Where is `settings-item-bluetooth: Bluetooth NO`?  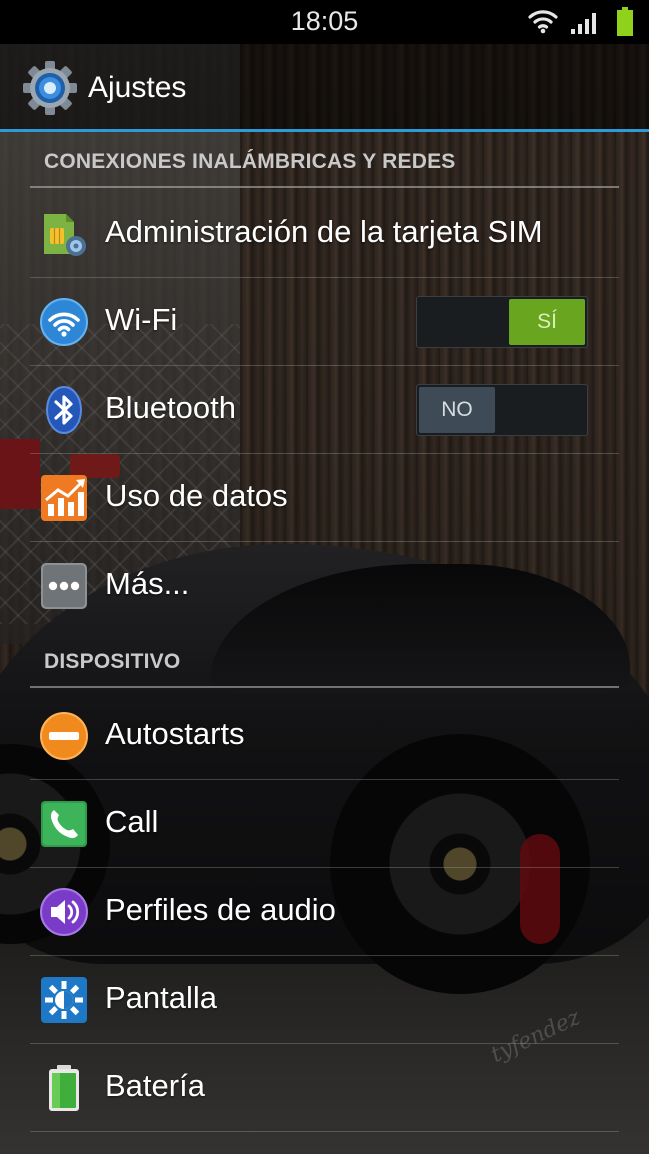
settings-item-bluetooth: Bluetooth NO is located at coordinates (324, 410).